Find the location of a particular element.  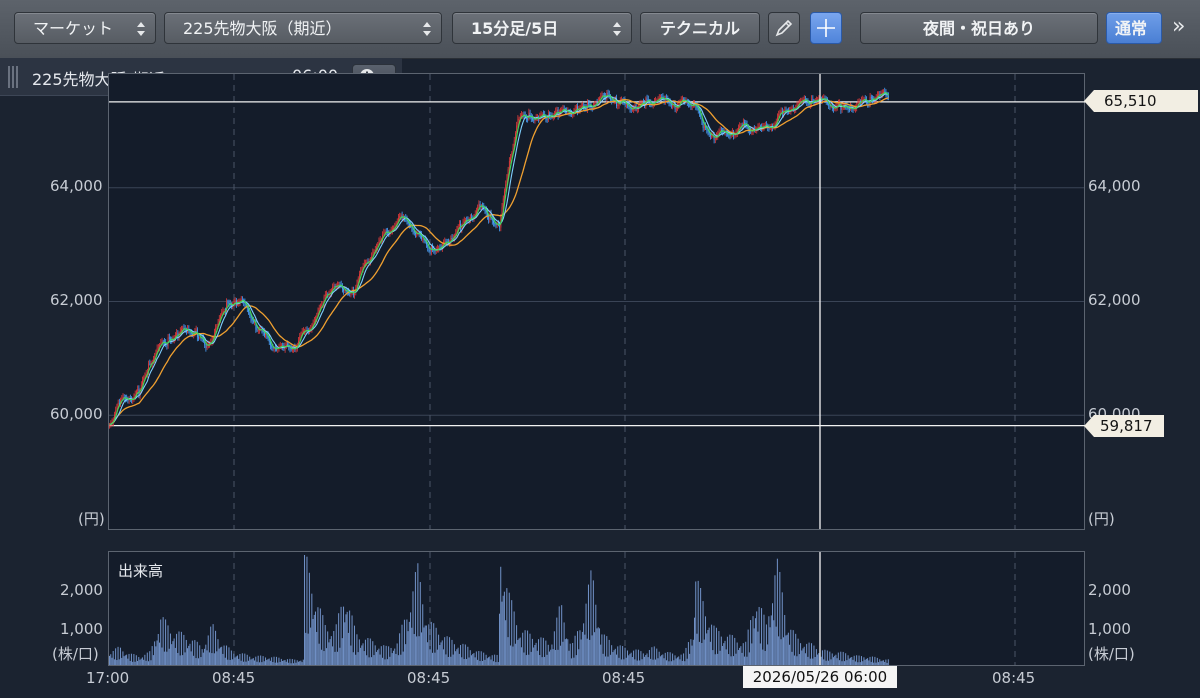

crosshair-icon is located at coordinates (826, 28).